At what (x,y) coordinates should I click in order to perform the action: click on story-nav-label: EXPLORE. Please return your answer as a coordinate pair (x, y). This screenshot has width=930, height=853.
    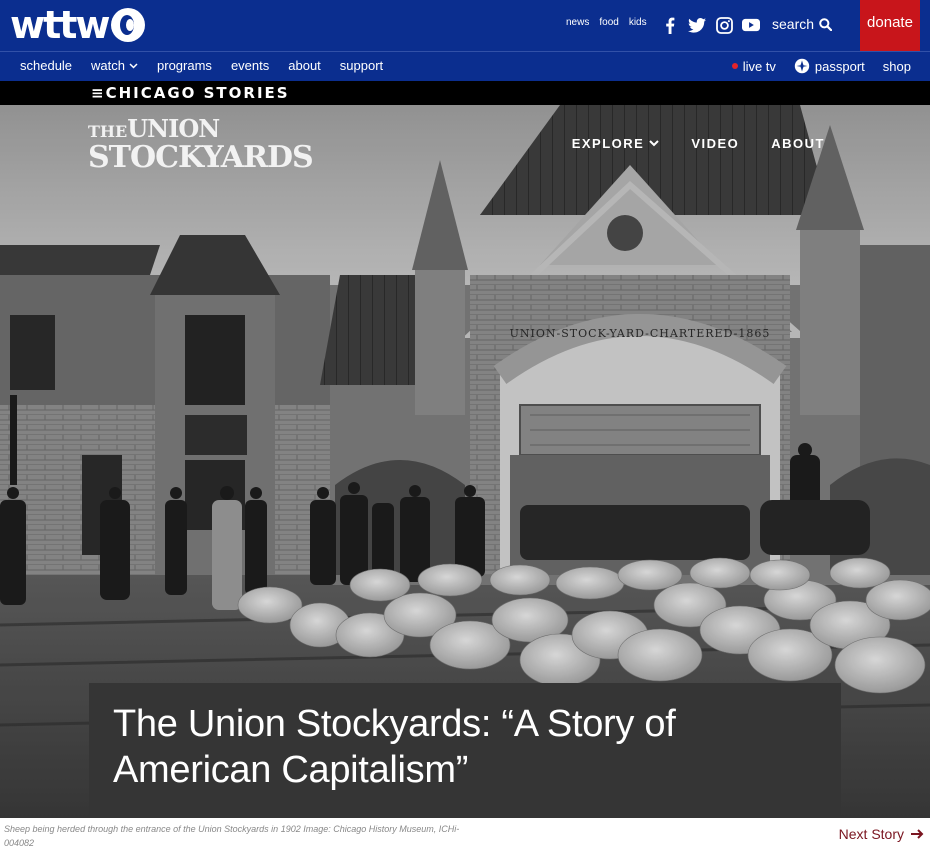
    Looking at the image, I should click on (608, 143).